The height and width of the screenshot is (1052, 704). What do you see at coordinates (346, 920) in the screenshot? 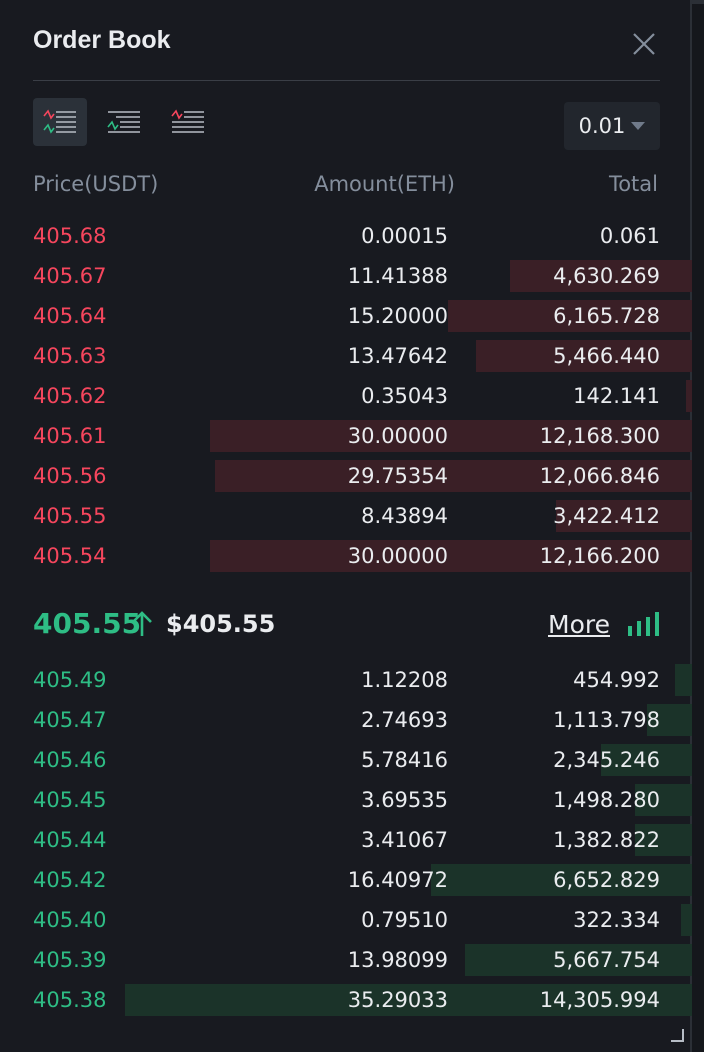
I see `bid-row: 405.40 0.79510 322.334` at bounding box center [346, 920].